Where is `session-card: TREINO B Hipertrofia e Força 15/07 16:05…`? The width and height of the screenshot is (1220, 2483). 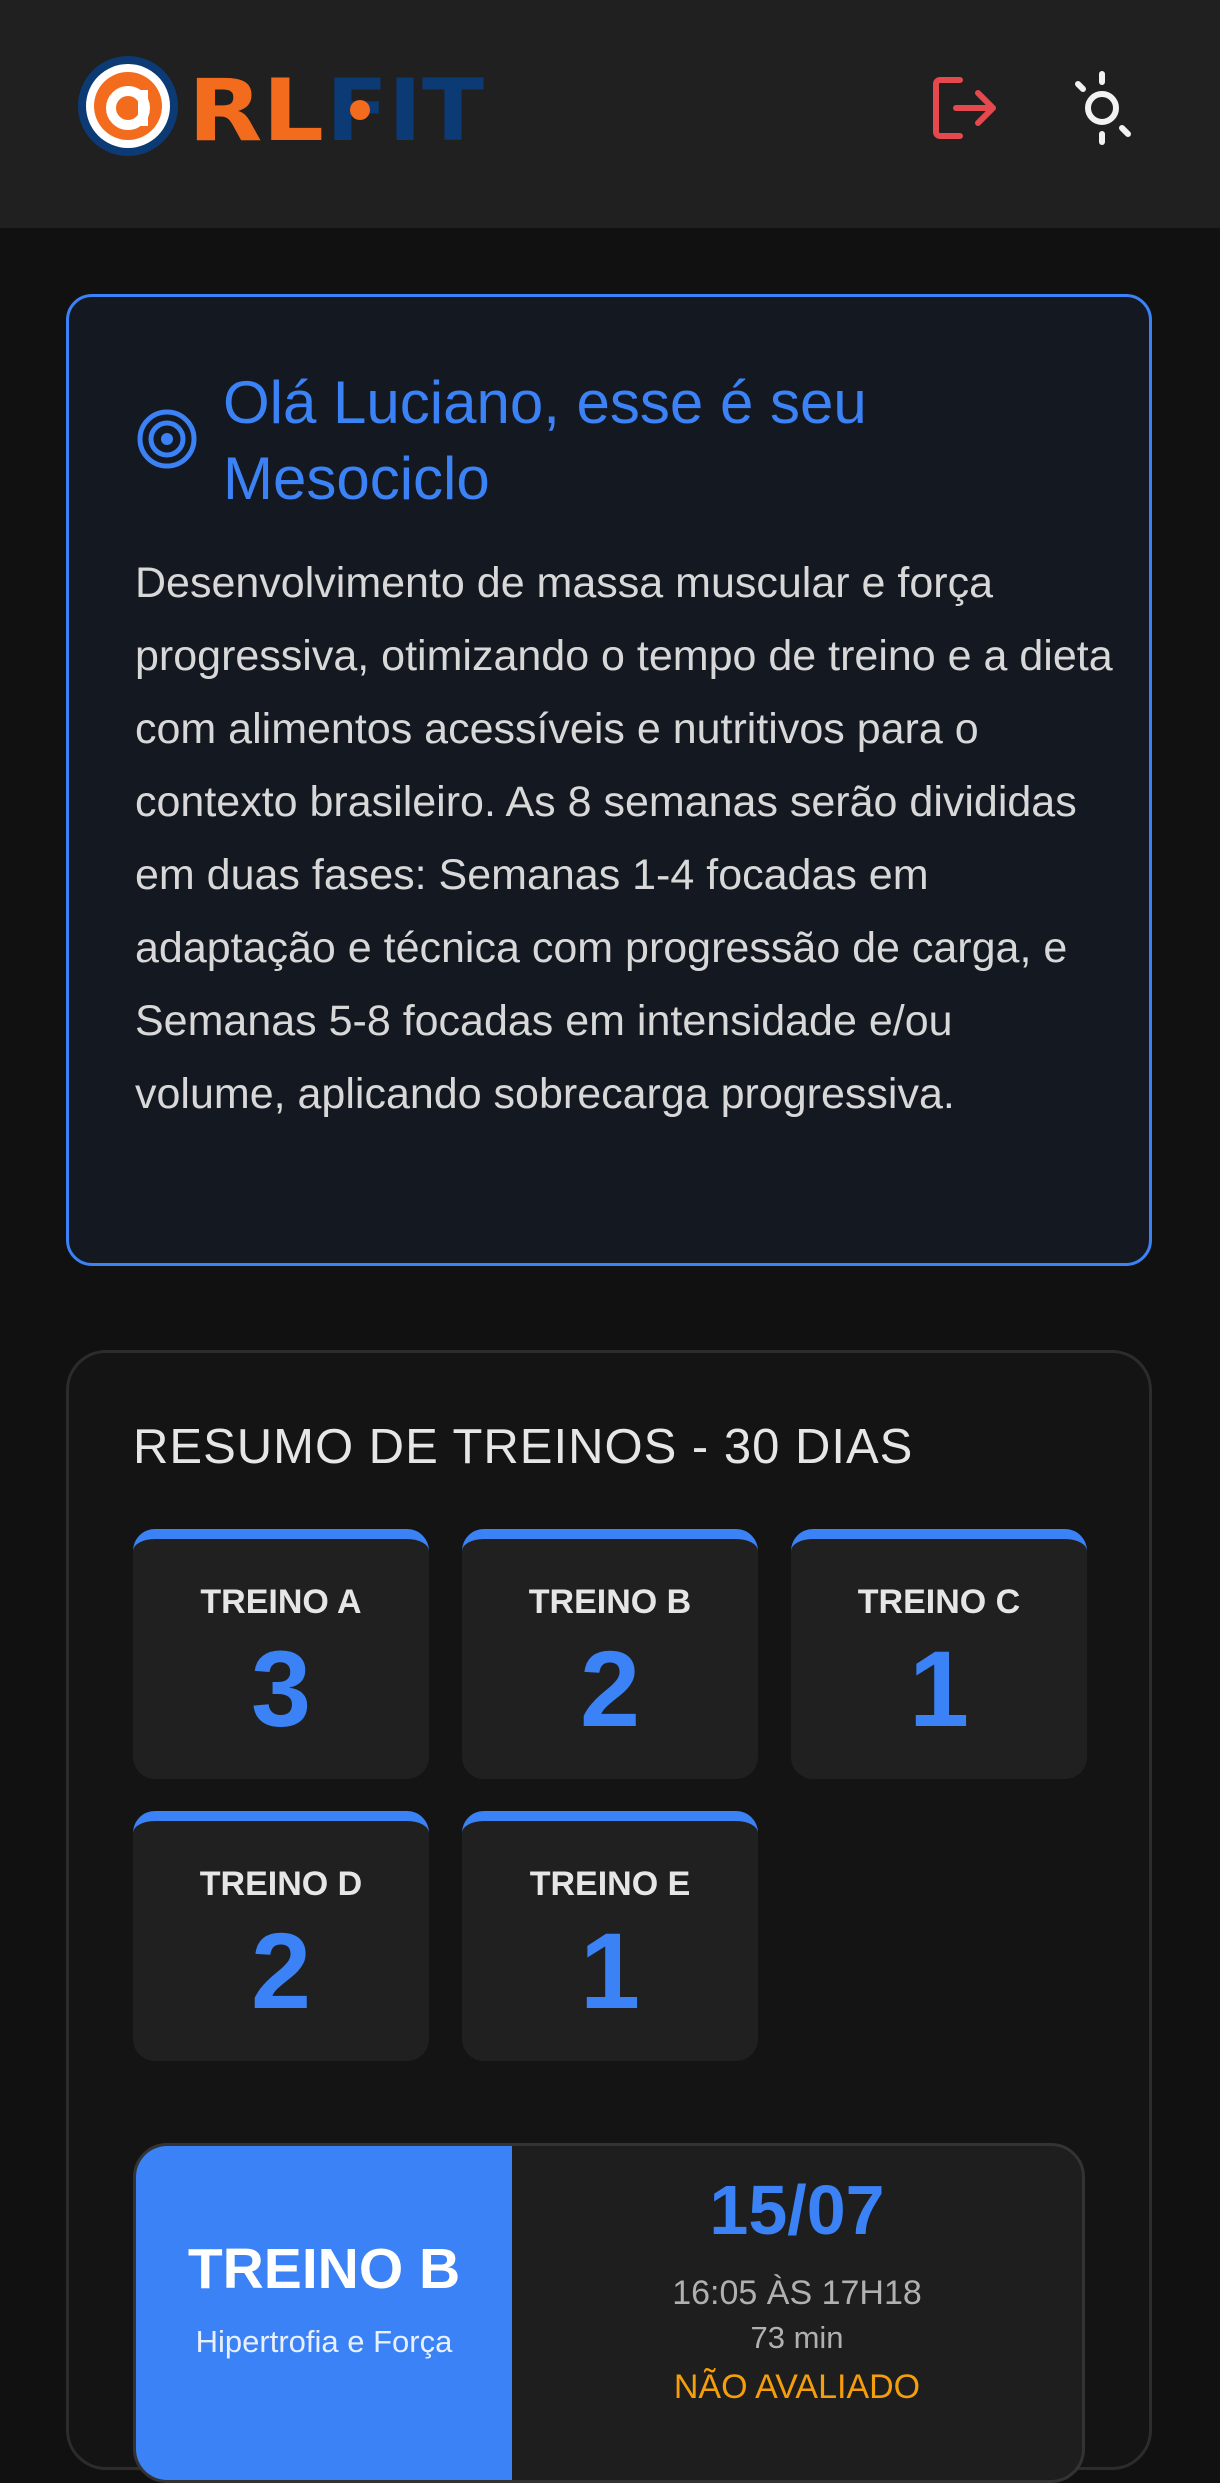 session-card: TREINO B Hipertrofia e Força 15/07 16:05… is located at coordinates (609, 2313).